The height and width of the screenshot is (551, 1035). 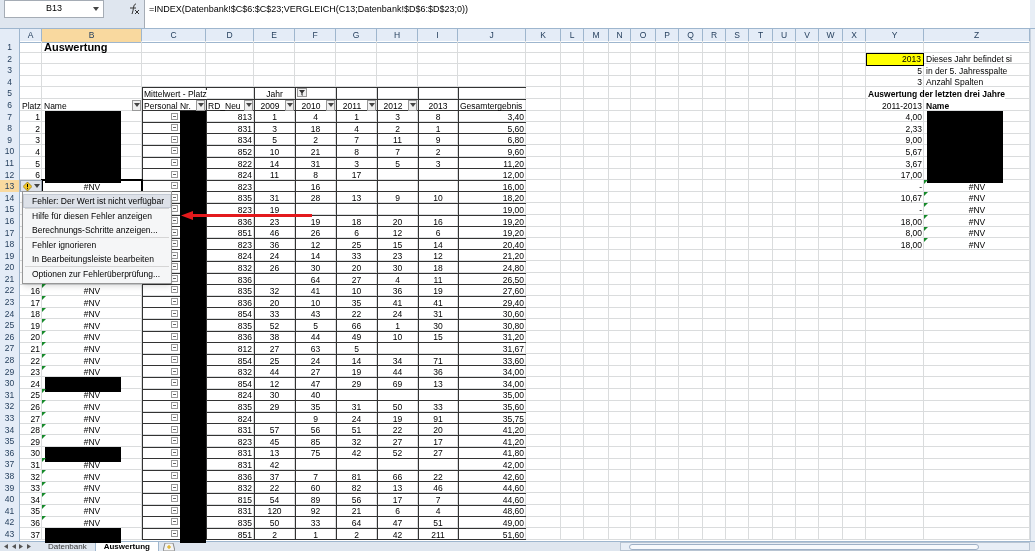 What do you see at coordinates (438, 268) in the screenshot?
I see `table-cell: 18` at bounding box center [438, 268].